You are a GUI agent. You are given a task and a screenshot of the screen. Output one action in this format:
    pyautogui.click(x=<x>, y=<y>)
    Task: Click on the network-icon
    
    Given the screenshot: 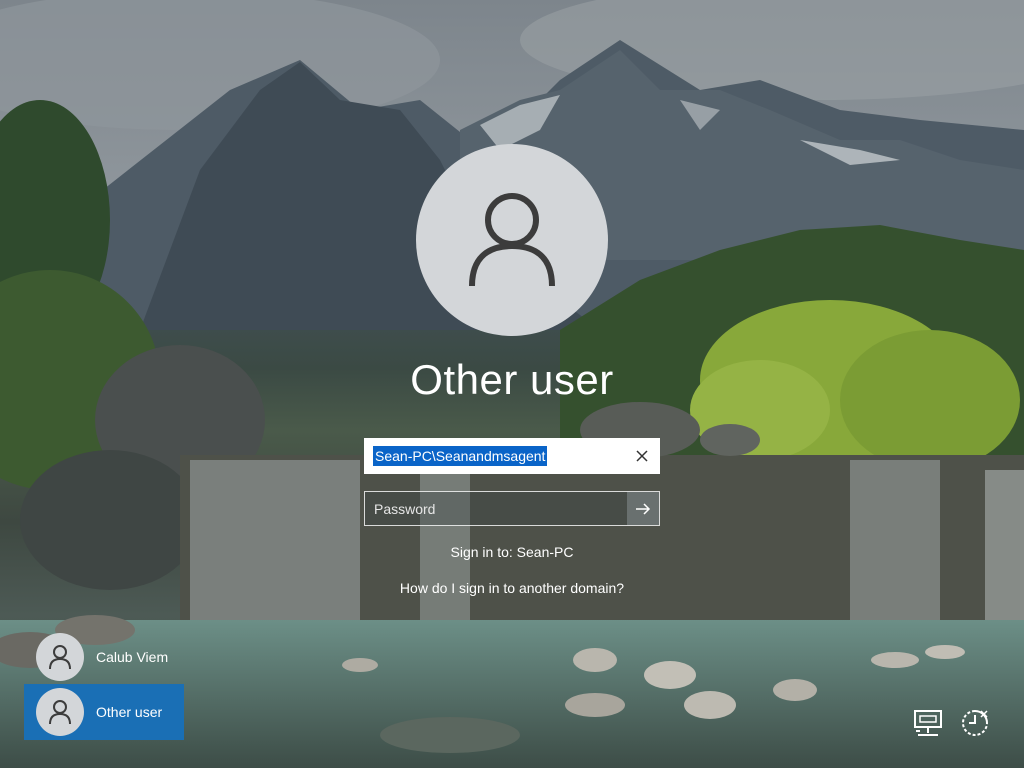 What is the action you would take?
    pyautogui.click(x=928, y=723)
    